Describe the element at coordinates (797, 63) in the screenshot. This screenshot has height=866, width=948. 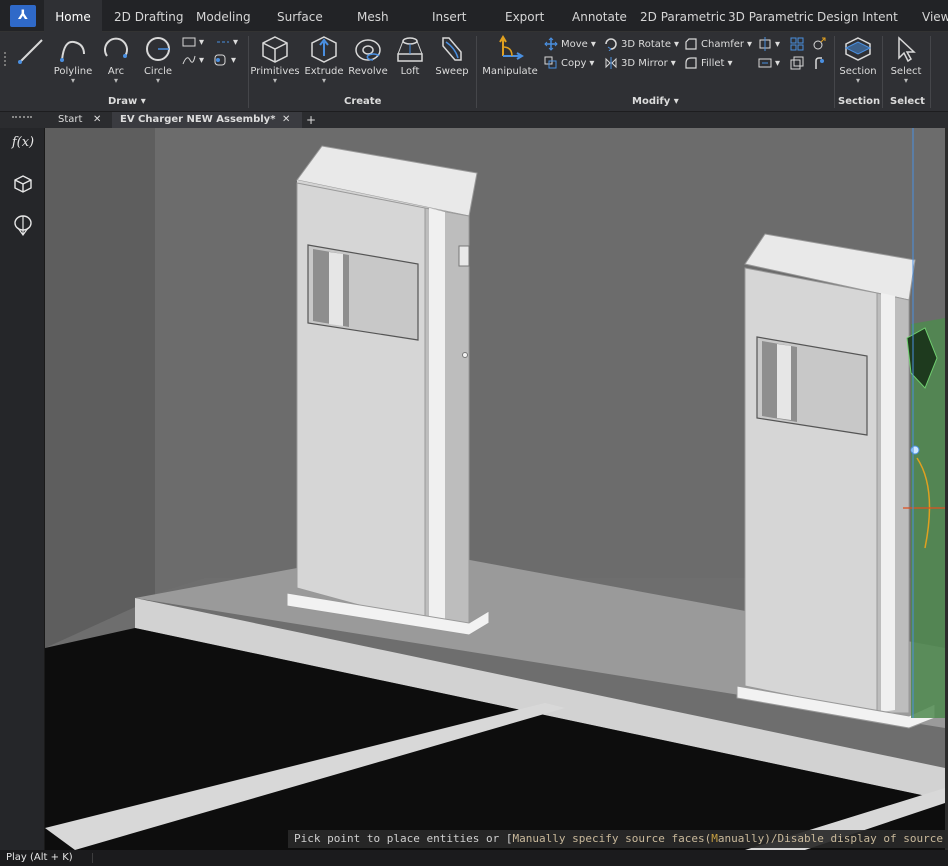
I see `offset-button` at that location.